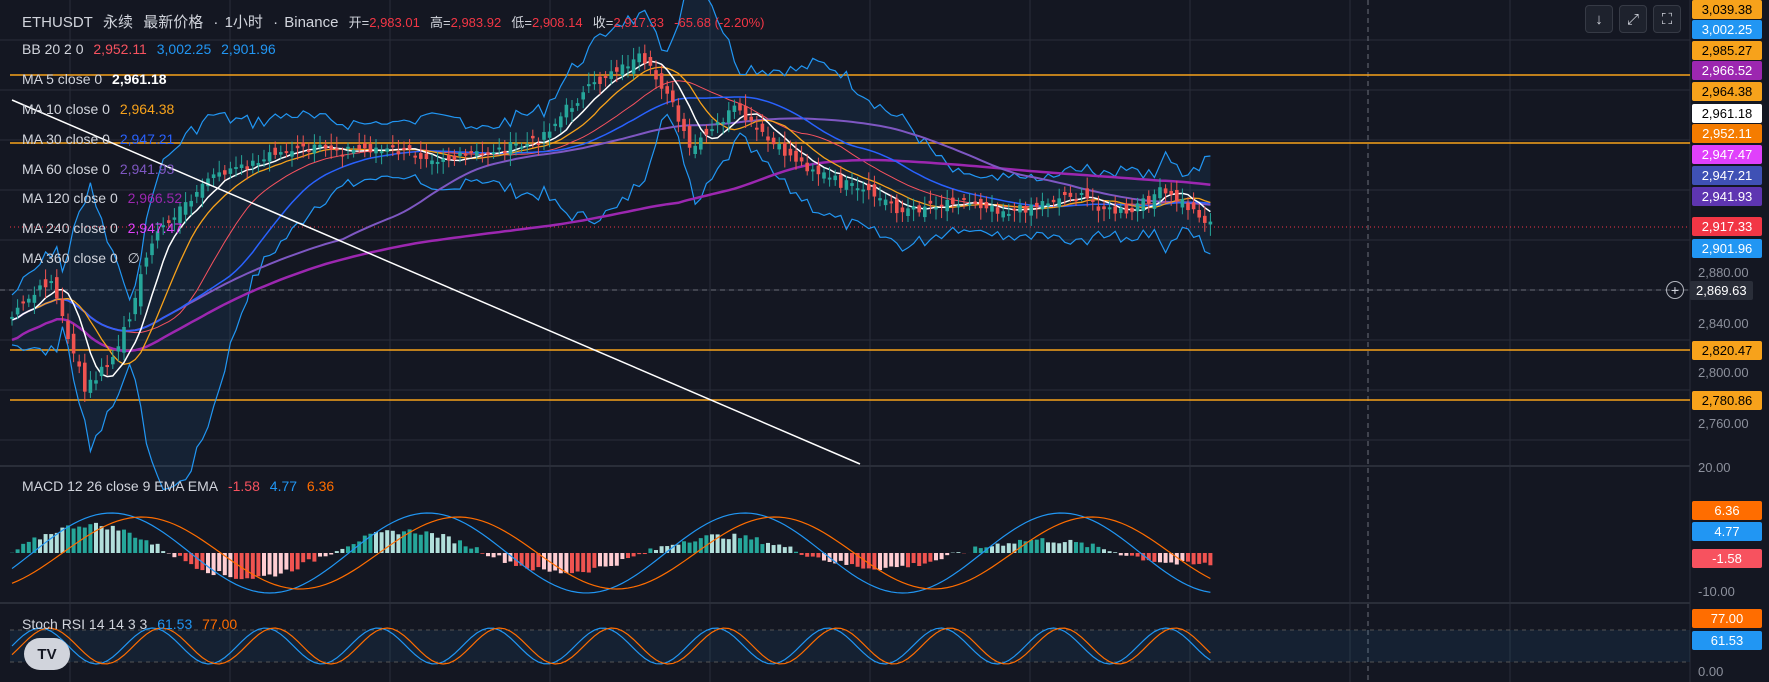  I want to click on plus-icon: +, so click(1675, 290).